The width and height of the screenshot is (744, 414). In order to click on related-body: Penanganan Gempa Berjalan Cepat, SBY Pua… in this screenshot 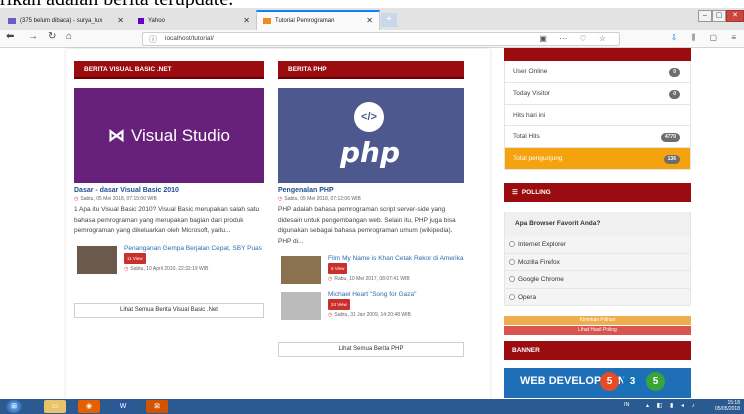, I will do `click(194, 259)`.